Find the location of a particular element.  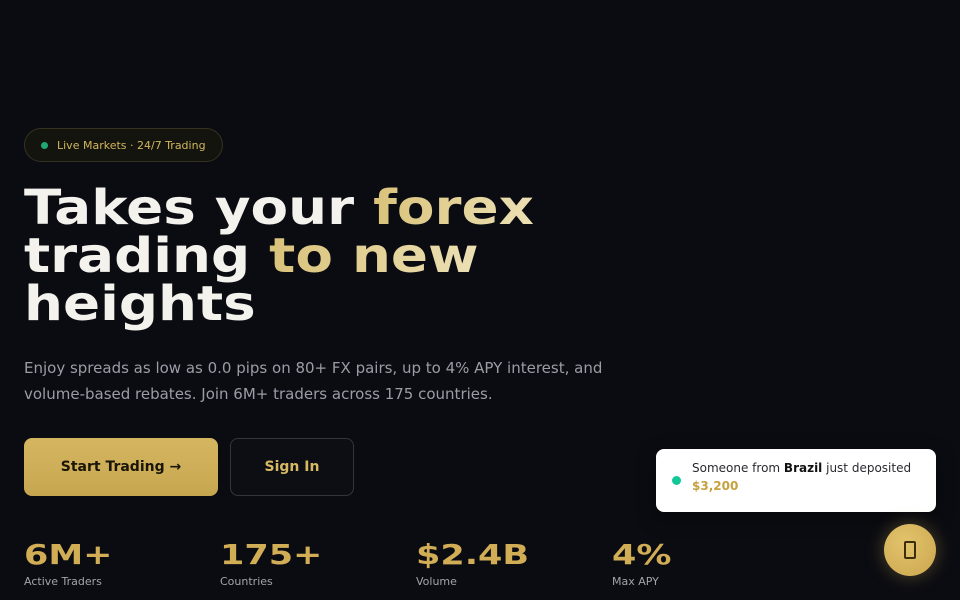

notification-prefix: Someone from is located at coordinates (738, 468).